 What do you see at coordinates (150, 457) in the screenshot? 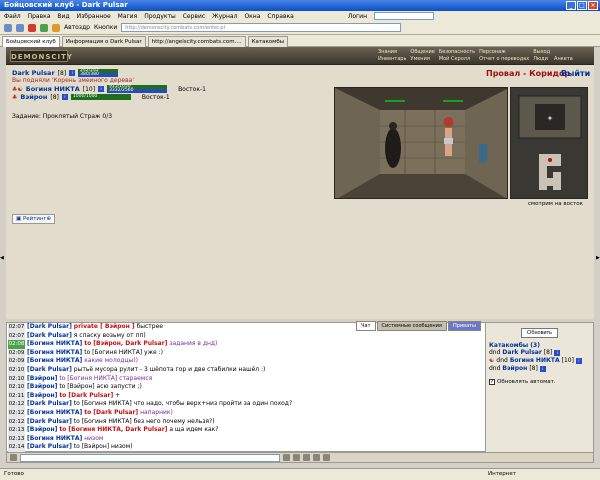
I see `chat-input` at bounding box center [150, 457].